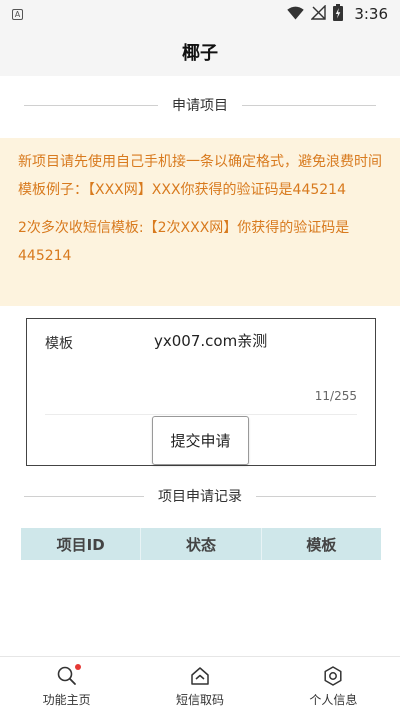 The image size is (400, 712). I want to click on nav-item-sms: 短信取码, so click(199, 684).